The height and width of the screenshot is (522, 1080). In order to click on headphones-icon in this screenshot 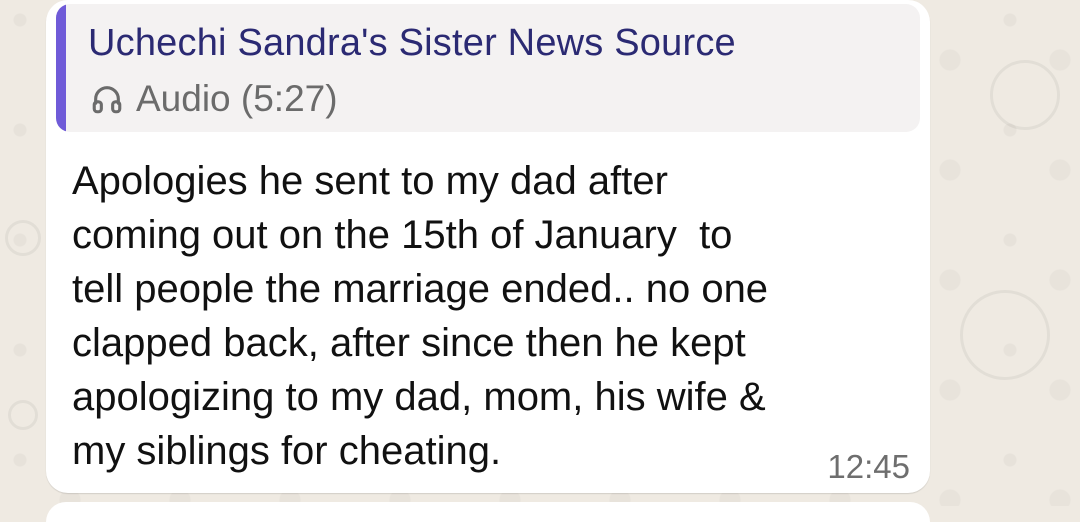, I will do `click(107, 99)`.